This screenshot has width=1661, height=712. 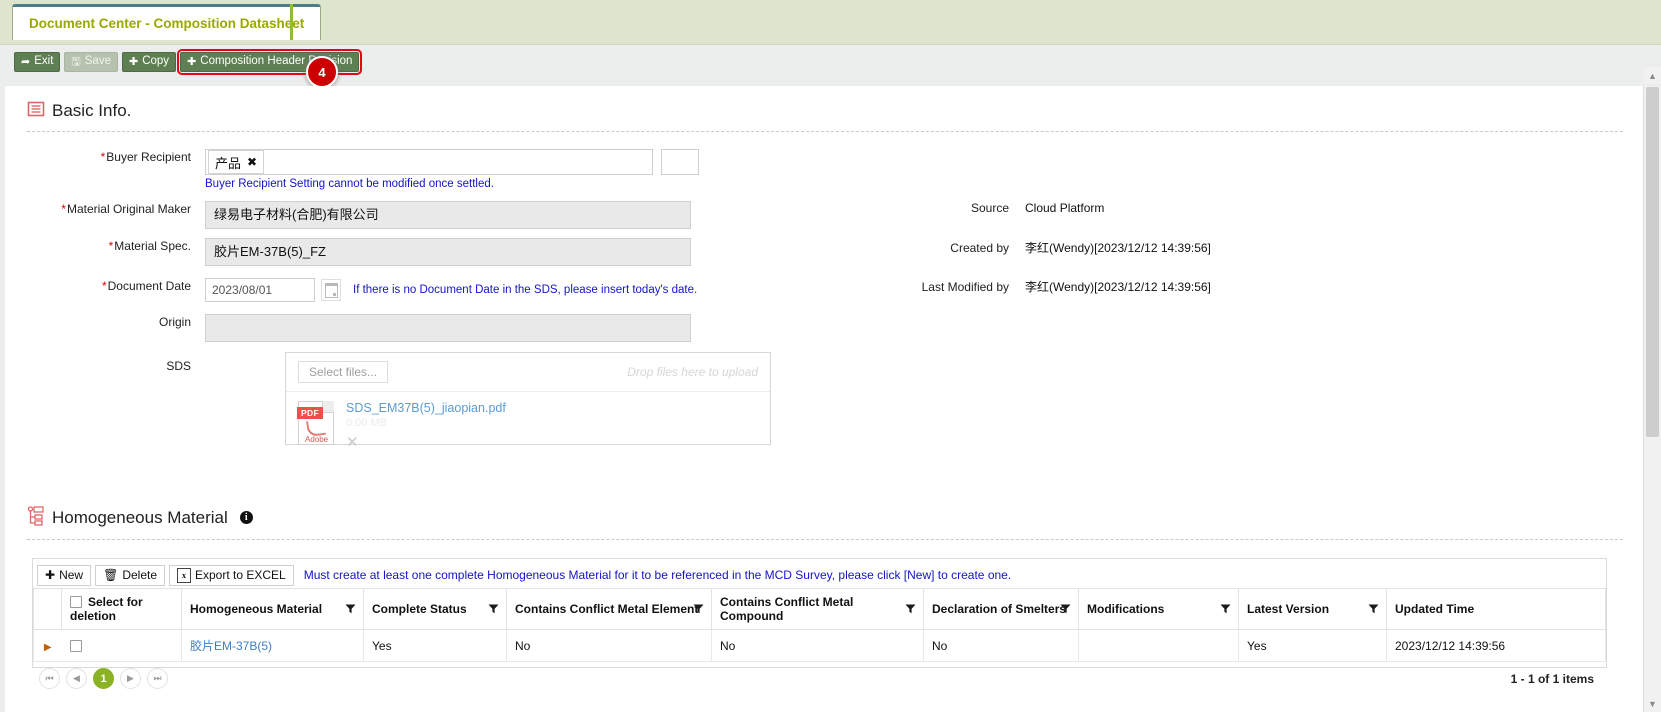 What do you see at coordinates (1126, 609) in the screenshot?
I see `header-modifications-label: Modifications` at bounding box center [1126, 609].